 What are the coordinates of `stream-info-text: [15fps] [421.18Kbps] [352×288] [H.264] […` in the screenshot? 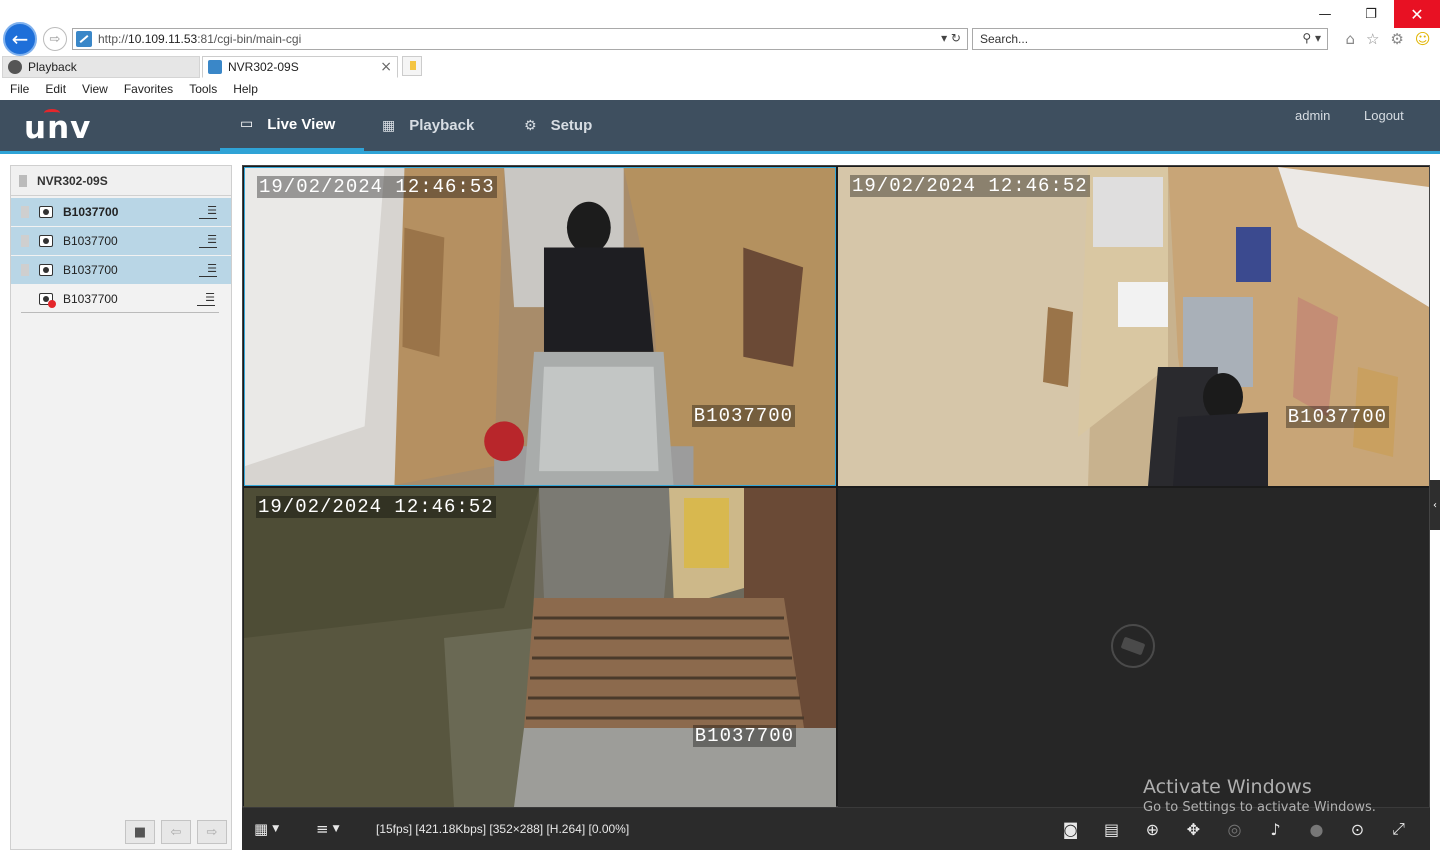 It's located at (503, 829).